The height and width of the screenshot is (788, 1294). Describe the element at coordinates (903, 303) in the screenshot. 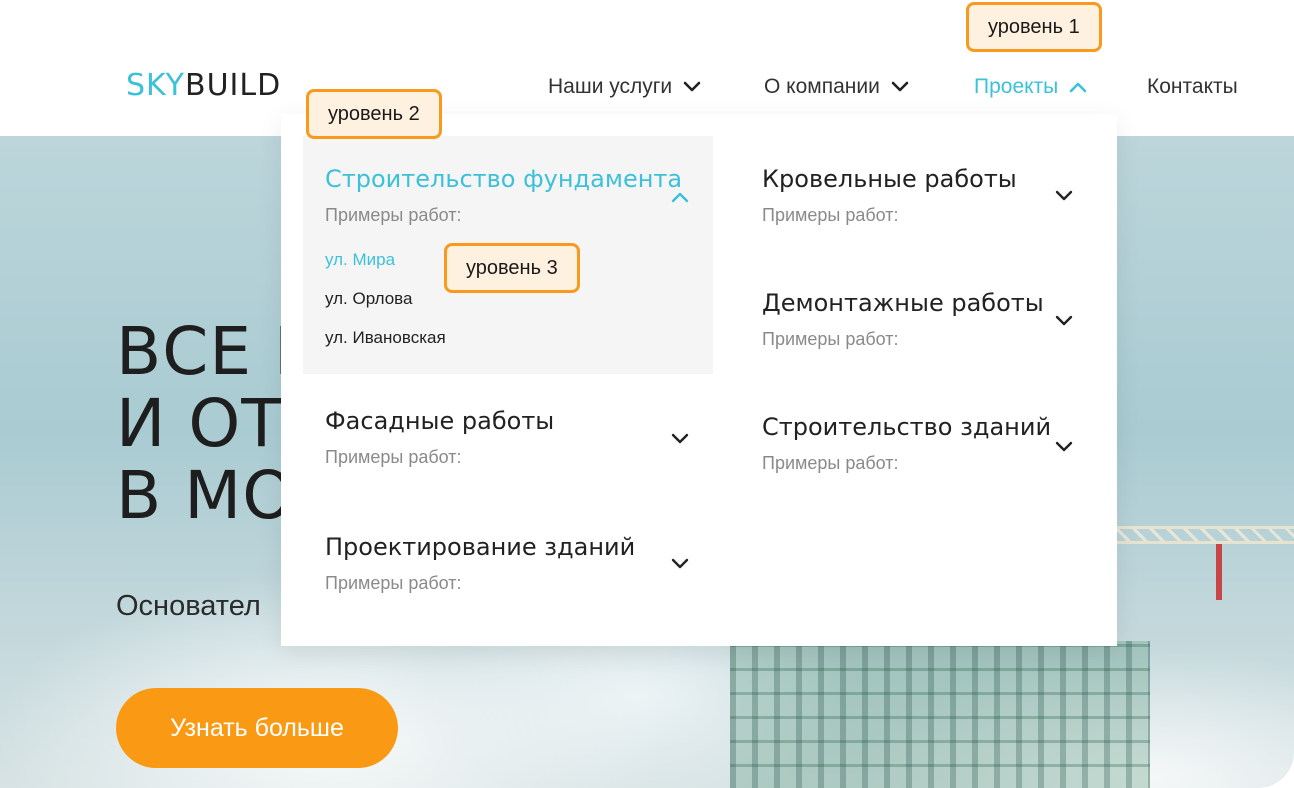

I see `category-title: Демонтажные работы` at that location.